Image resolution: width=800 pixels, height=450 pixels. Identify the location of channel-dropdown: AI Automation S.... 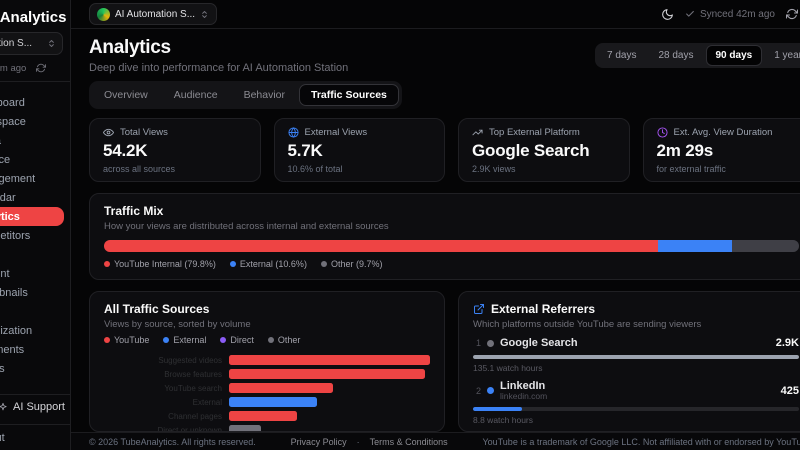
(153, 14).